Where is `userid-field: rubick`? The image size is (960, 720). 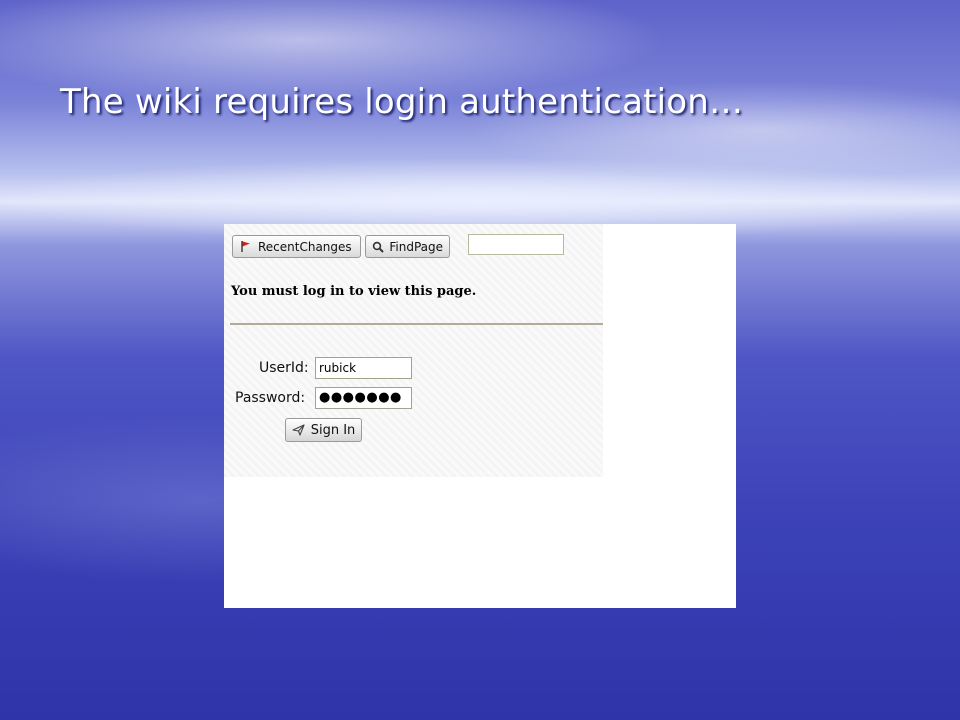
userid-field: rubick is located at coordinates (363, 368).